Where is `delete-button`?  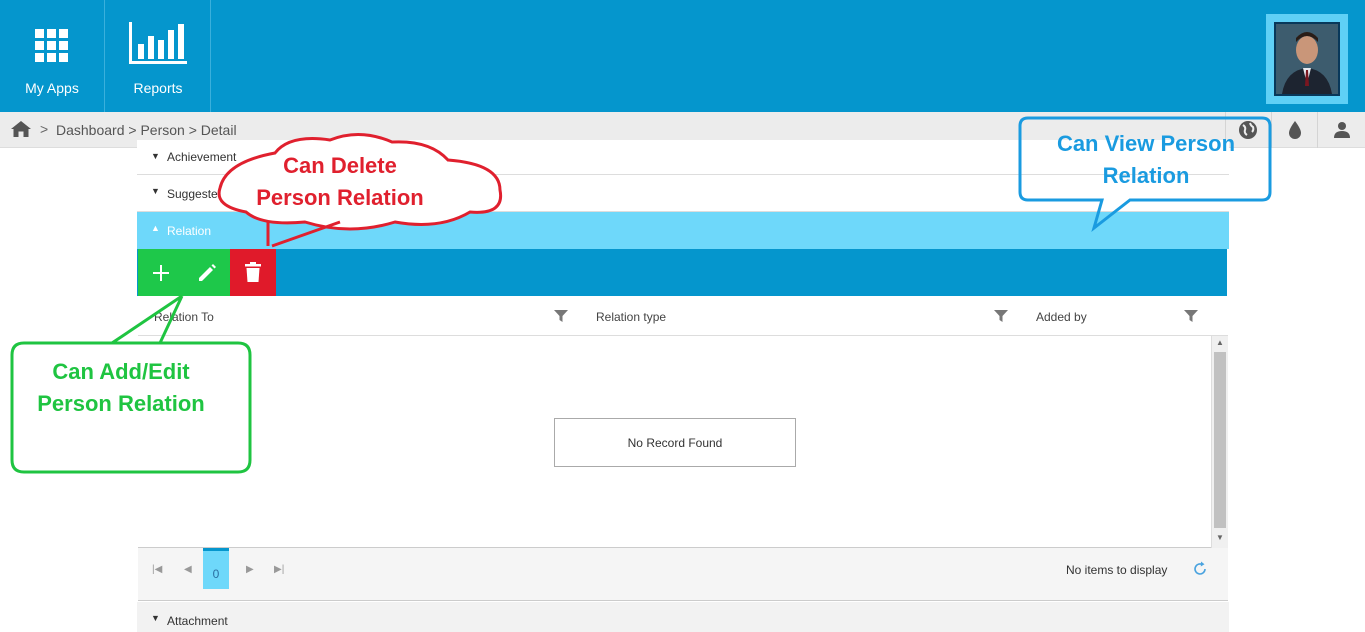
delete-button is located at coordinates (253, 272).